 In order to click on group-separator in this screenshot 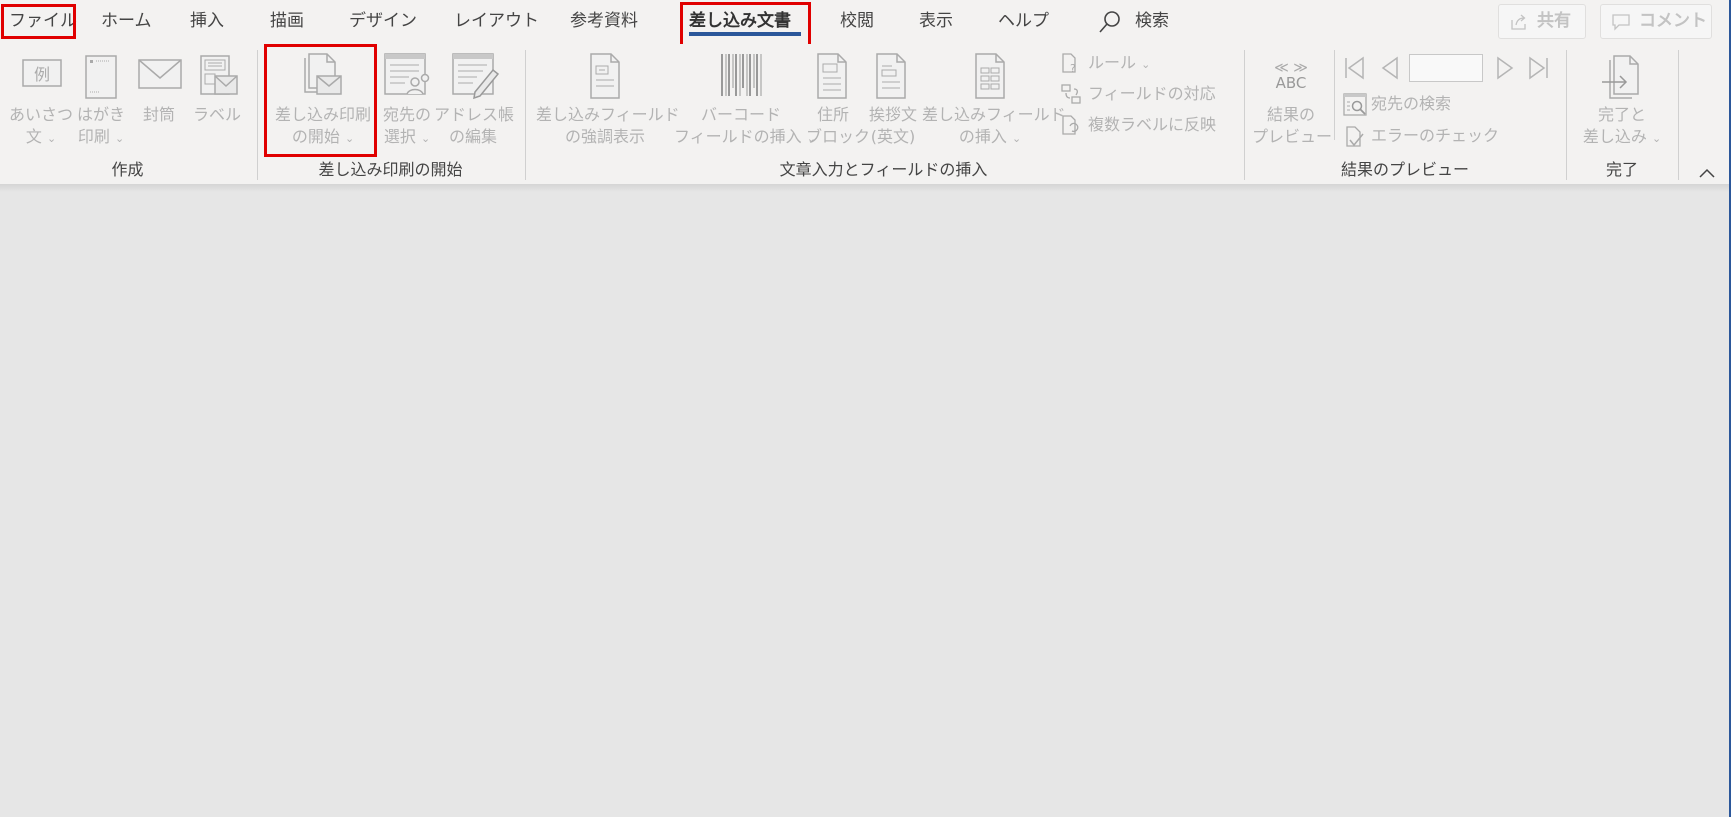, I will do `click(1678, 115)`.